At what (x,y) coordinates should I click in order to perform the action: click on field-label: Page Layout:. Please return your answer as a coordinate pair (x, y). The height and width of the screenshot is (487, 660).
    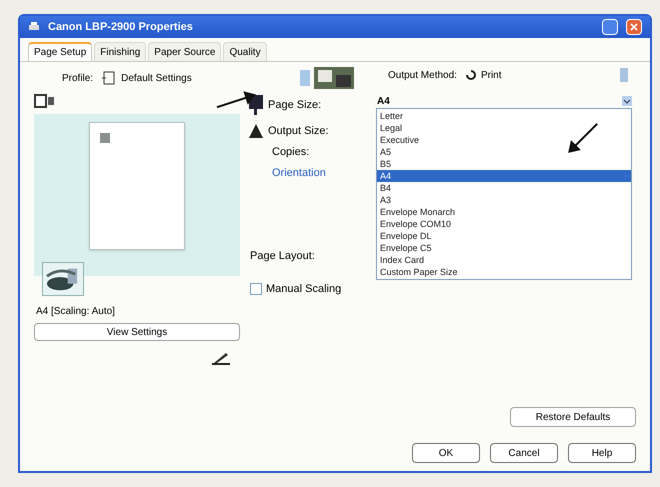
    Looking at the image, I should click on (282, 256).